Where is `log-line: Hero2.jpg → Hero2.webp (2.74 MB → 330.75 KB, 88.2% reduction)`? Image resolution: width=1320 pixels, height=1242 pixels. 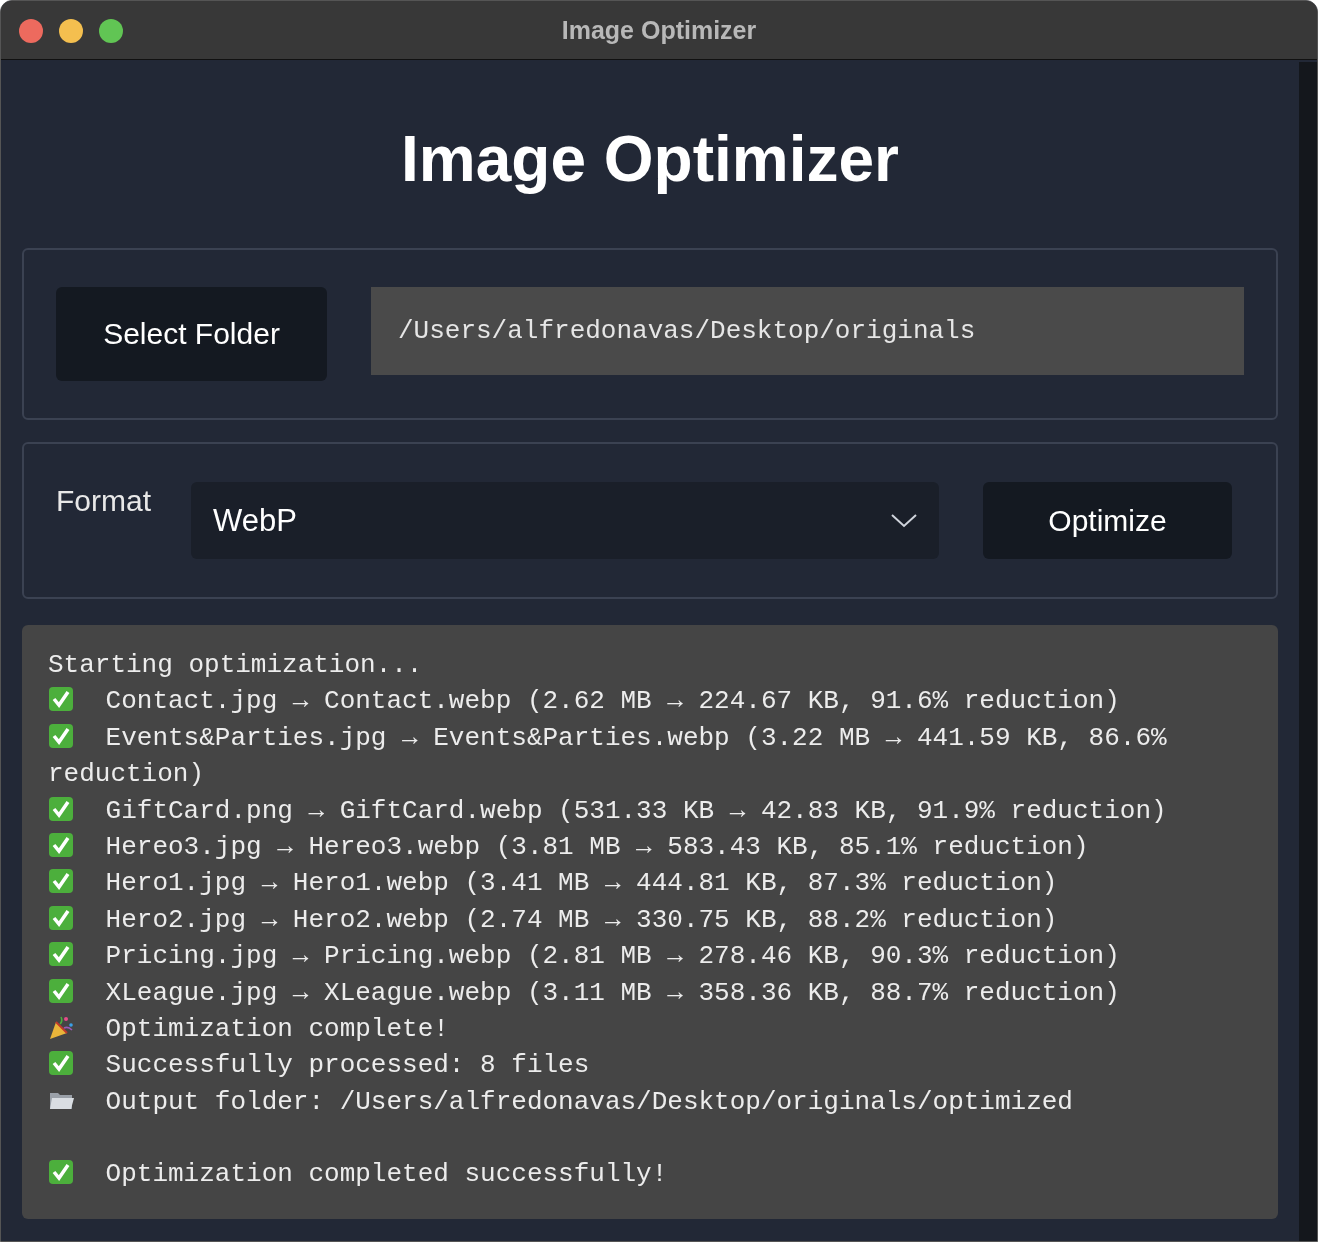
log-line: Hero2.jpg → Hero2.webp (2.74 MB → 330.75 KB, 88.2% reduction) is located at coordinates (581, 919).